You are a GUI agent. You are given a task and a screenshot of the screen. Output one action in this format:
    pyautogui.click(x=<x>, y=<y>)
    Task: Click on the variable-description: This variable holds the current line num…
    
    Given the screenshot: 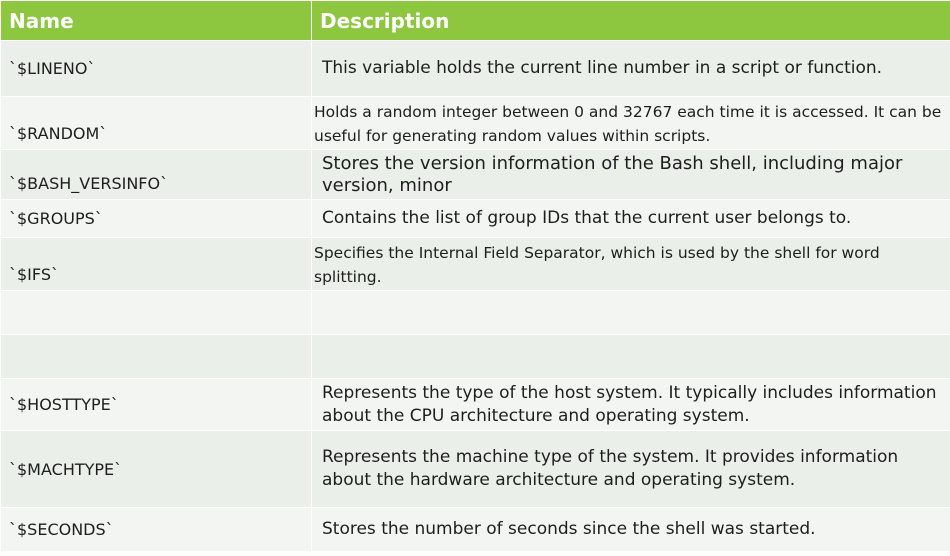 What is the action you would take?
    pyautogui.click(x=630, y=68)
    